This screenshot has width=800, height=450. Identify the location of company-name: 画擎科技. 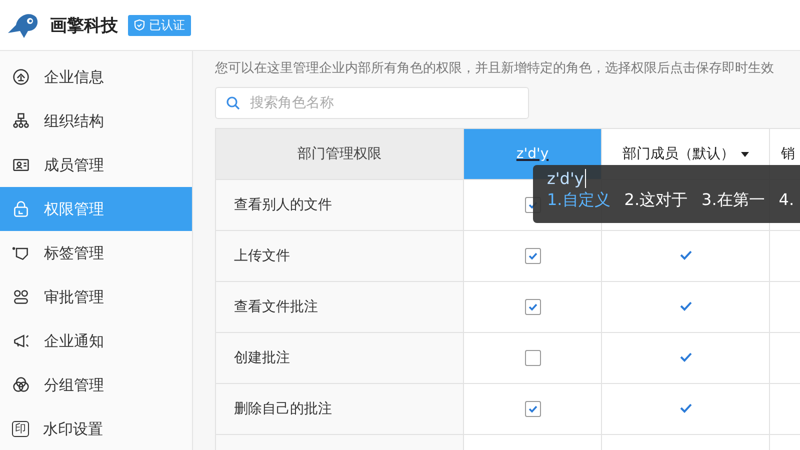
(84, 25).